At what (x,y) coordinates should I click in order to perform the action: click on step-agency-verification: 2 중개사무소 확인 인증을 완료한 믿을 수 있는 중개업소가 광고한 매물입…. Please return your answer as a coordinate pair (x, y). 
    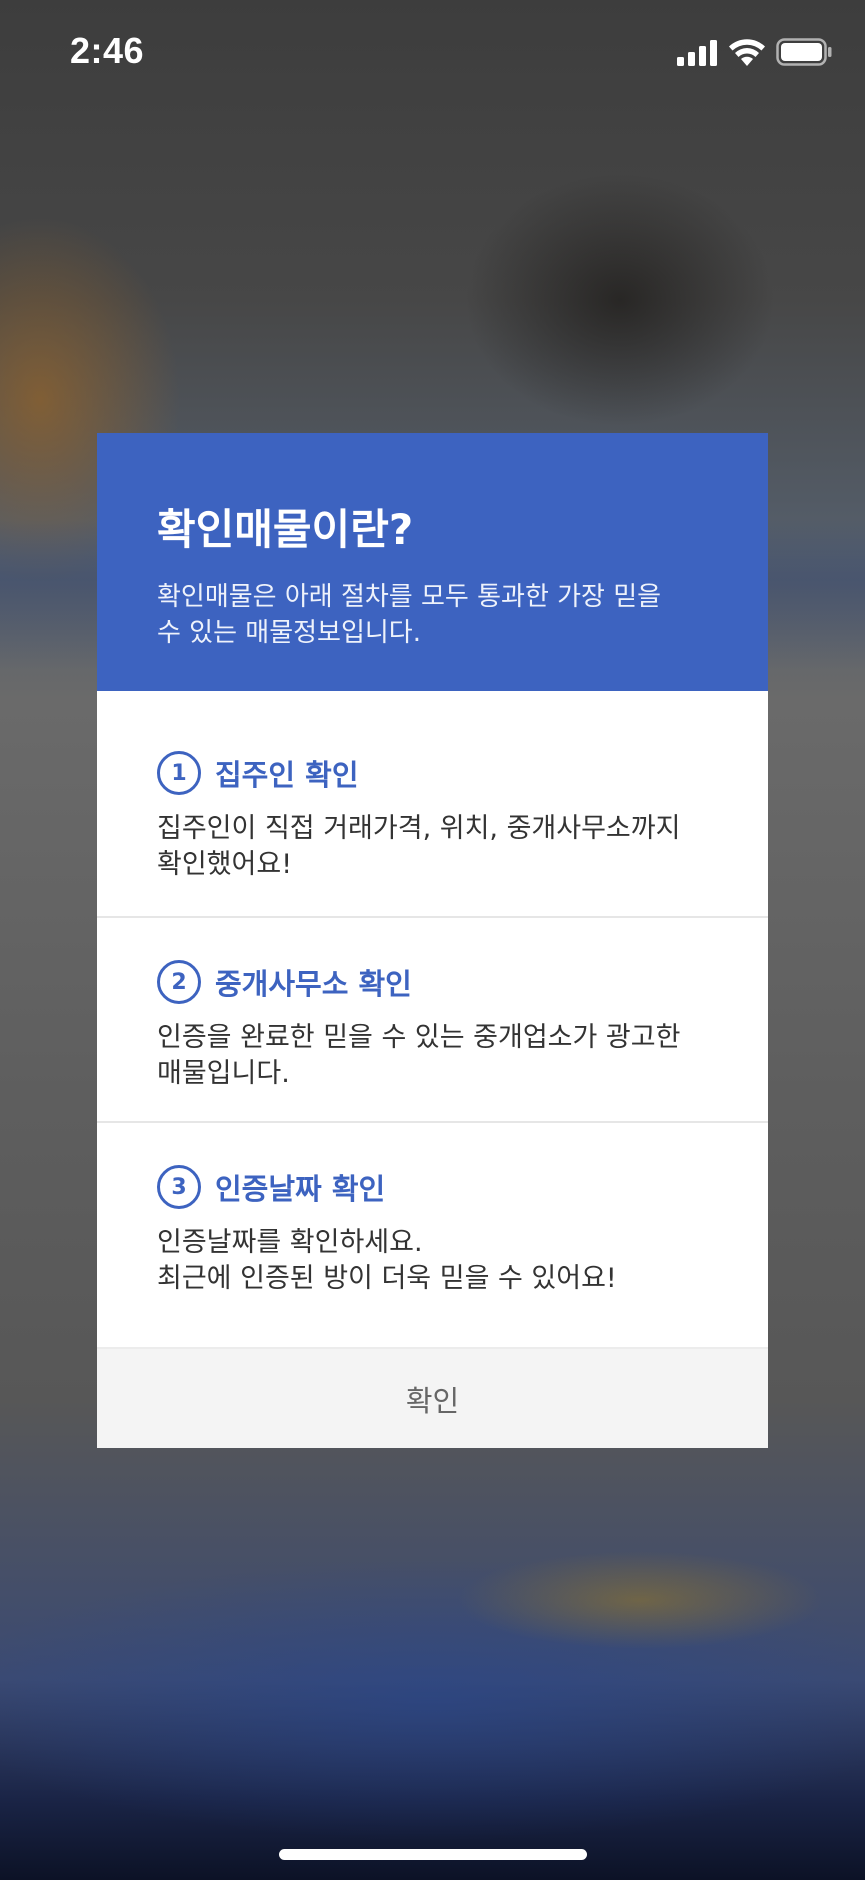
    Looking at the image, I should click on (432, 1020).